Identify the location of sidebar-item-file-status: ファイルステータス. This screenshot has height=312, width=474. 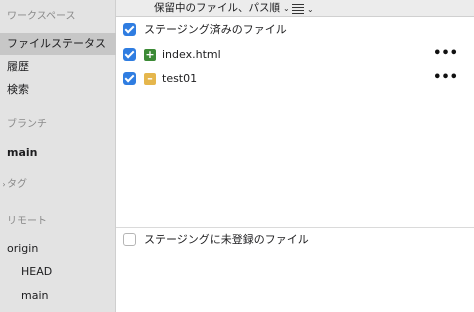
(58, 44).